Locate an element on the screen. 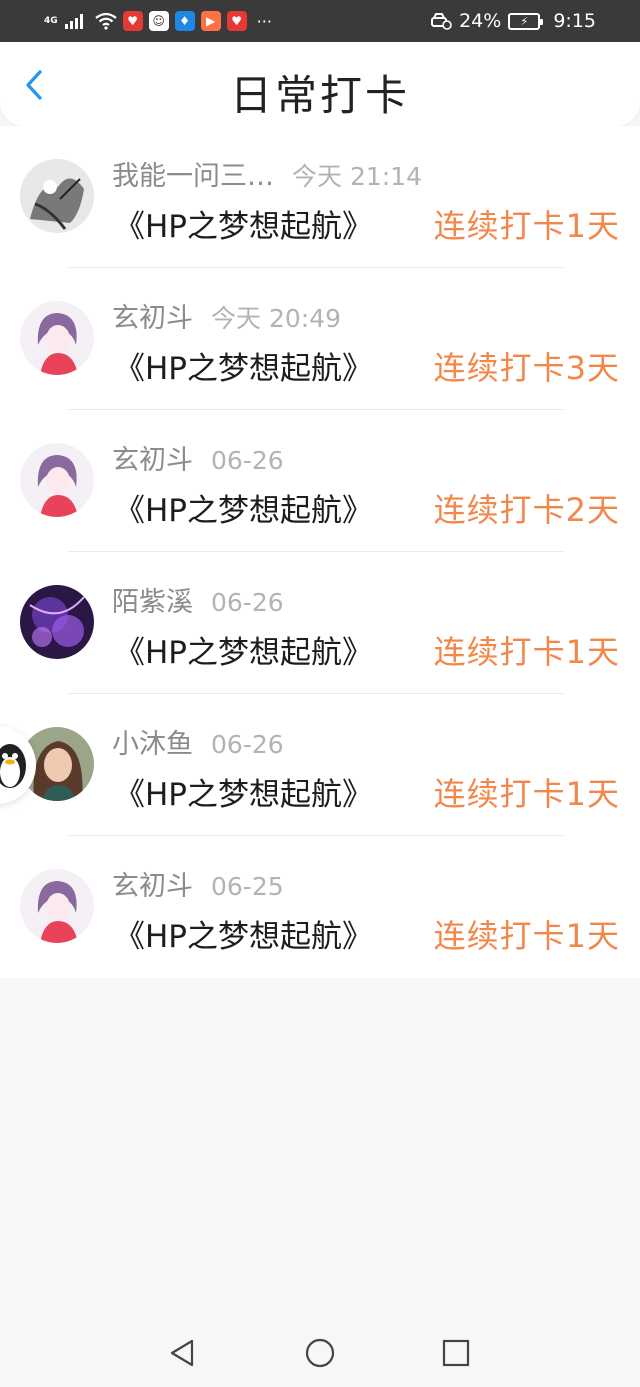  app-heart-icon: ♥ is located at coordinates (132, 21).